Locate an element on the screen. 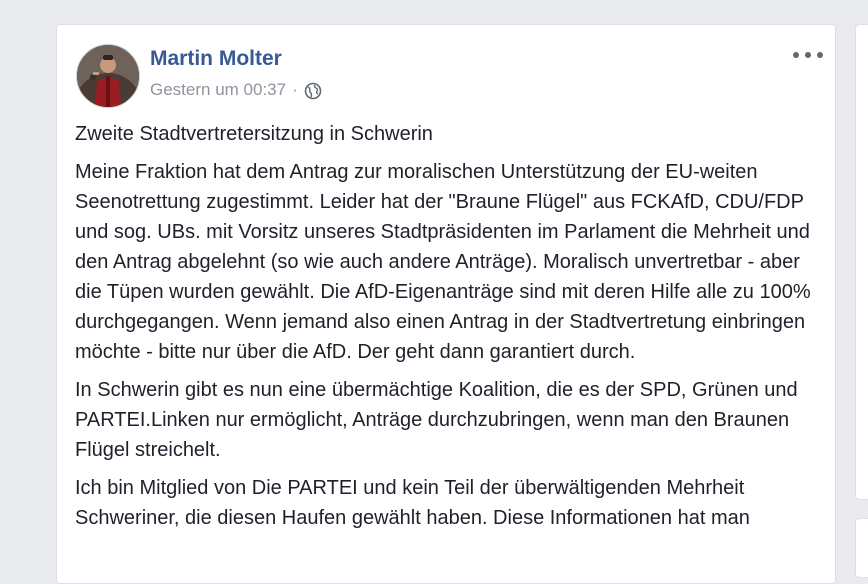  globe-icon is located at coordinates (313, 91).